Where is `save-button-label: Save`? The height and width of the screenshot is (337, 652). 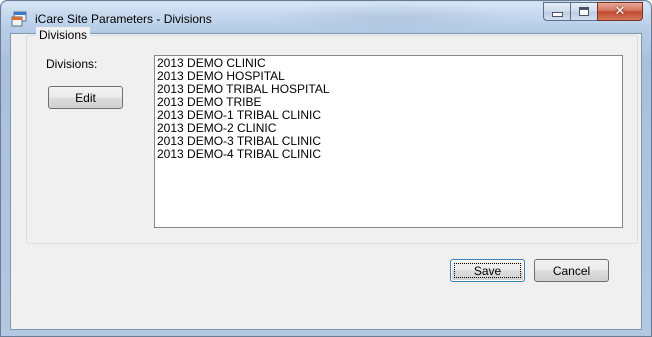
save-button-label: Save is located at coordinates (487, 270).